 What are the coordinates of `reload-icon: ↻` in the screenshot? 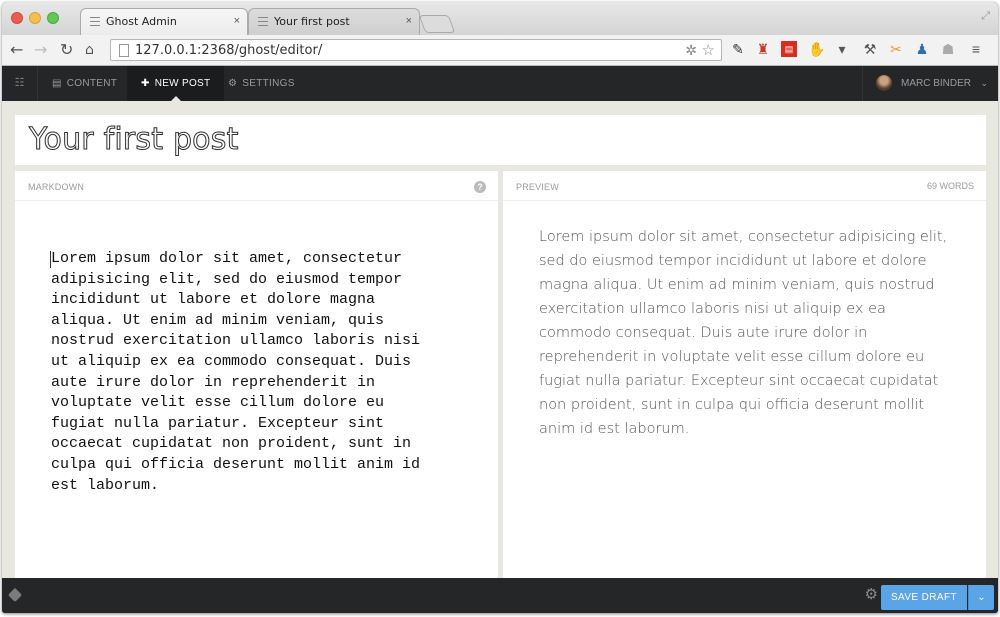 It's located at (66, 50).